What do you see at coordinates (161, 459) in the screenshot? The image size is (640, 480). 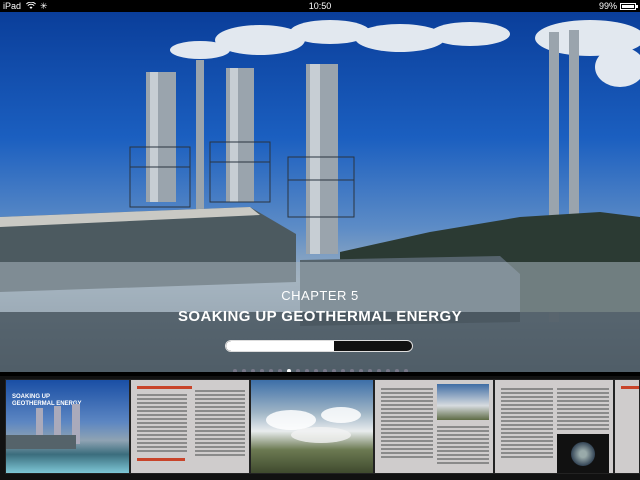 I see `thumbnail-quote-bar` at bounding box center [161, 459].